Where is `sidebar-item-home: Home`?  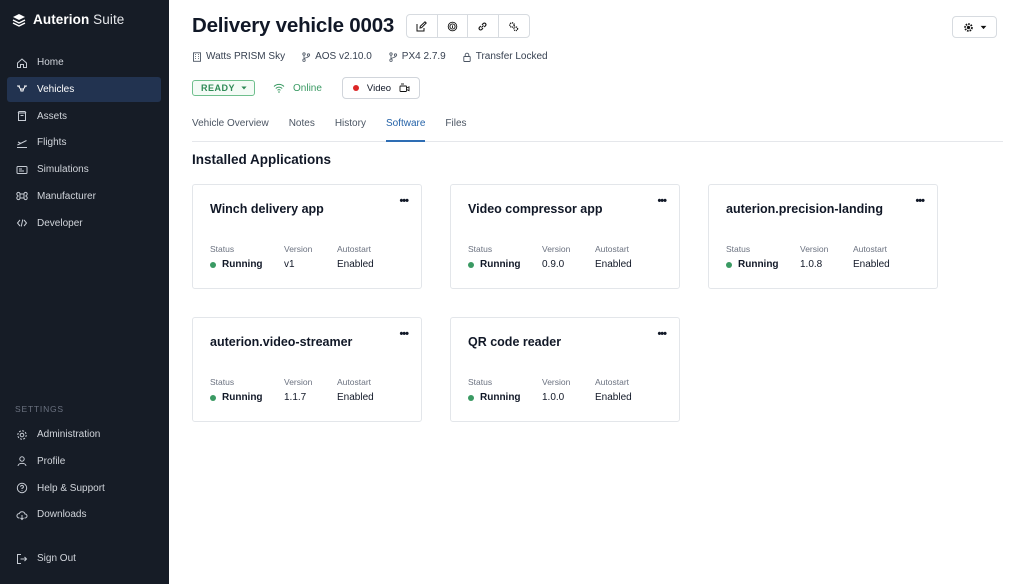 sidebar-item-home: Home is located at coordinates (84, 62).